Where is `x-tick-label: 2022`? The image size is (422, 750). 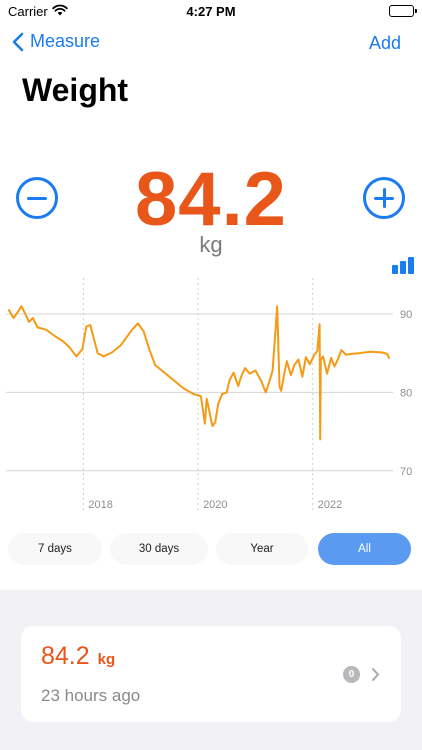
x-tick-label: 2022 is located at coordinates (330, 505).